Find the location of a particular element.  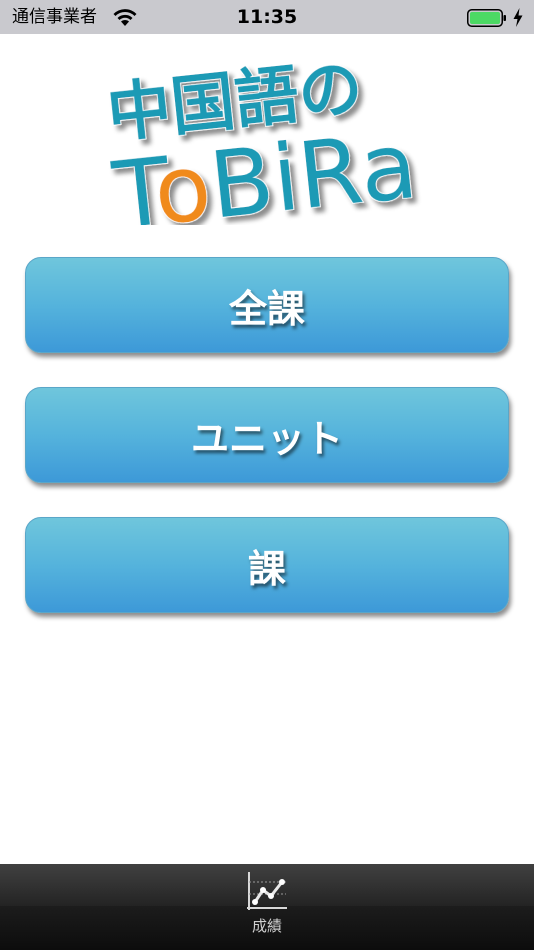

app-logo: 中国語の ToBiRa is located at coordinates (263, 138).